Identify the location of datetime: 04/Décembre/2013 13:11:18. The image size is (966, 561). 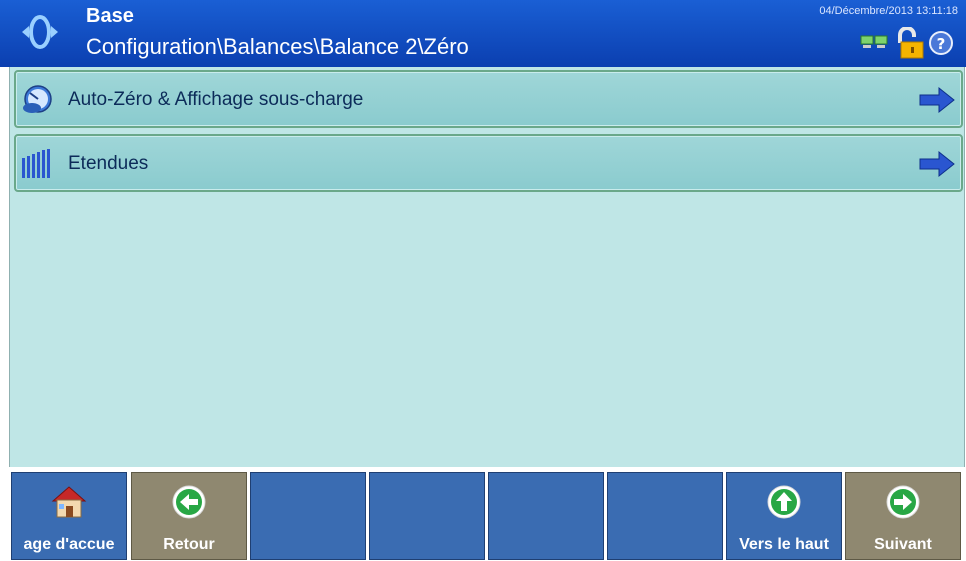
(888, 11).